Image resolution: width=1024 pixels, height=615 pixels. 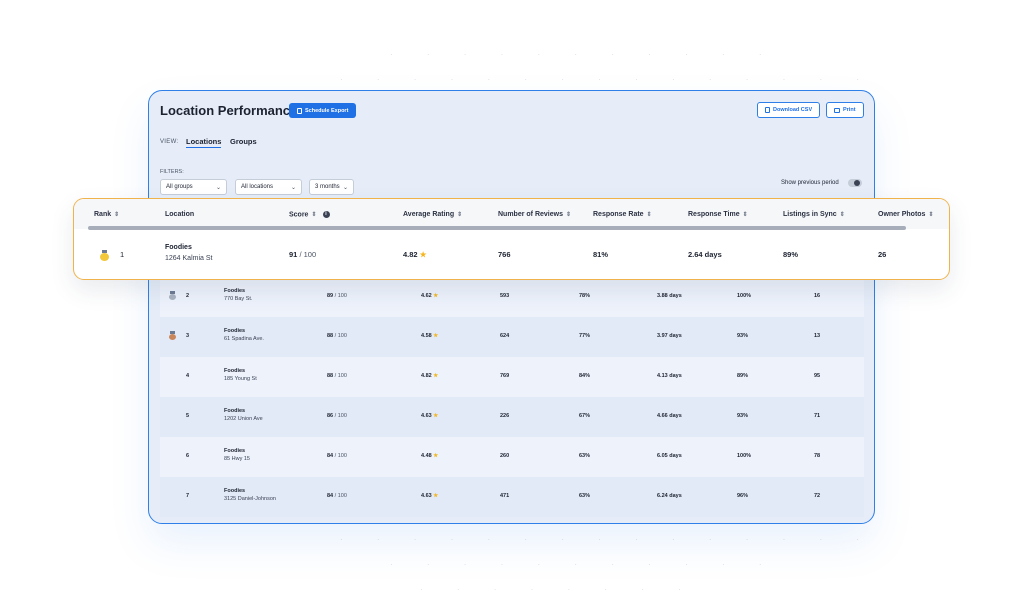 I want to click on rating-value: 4.58 ★, so click(x=430, y=336).